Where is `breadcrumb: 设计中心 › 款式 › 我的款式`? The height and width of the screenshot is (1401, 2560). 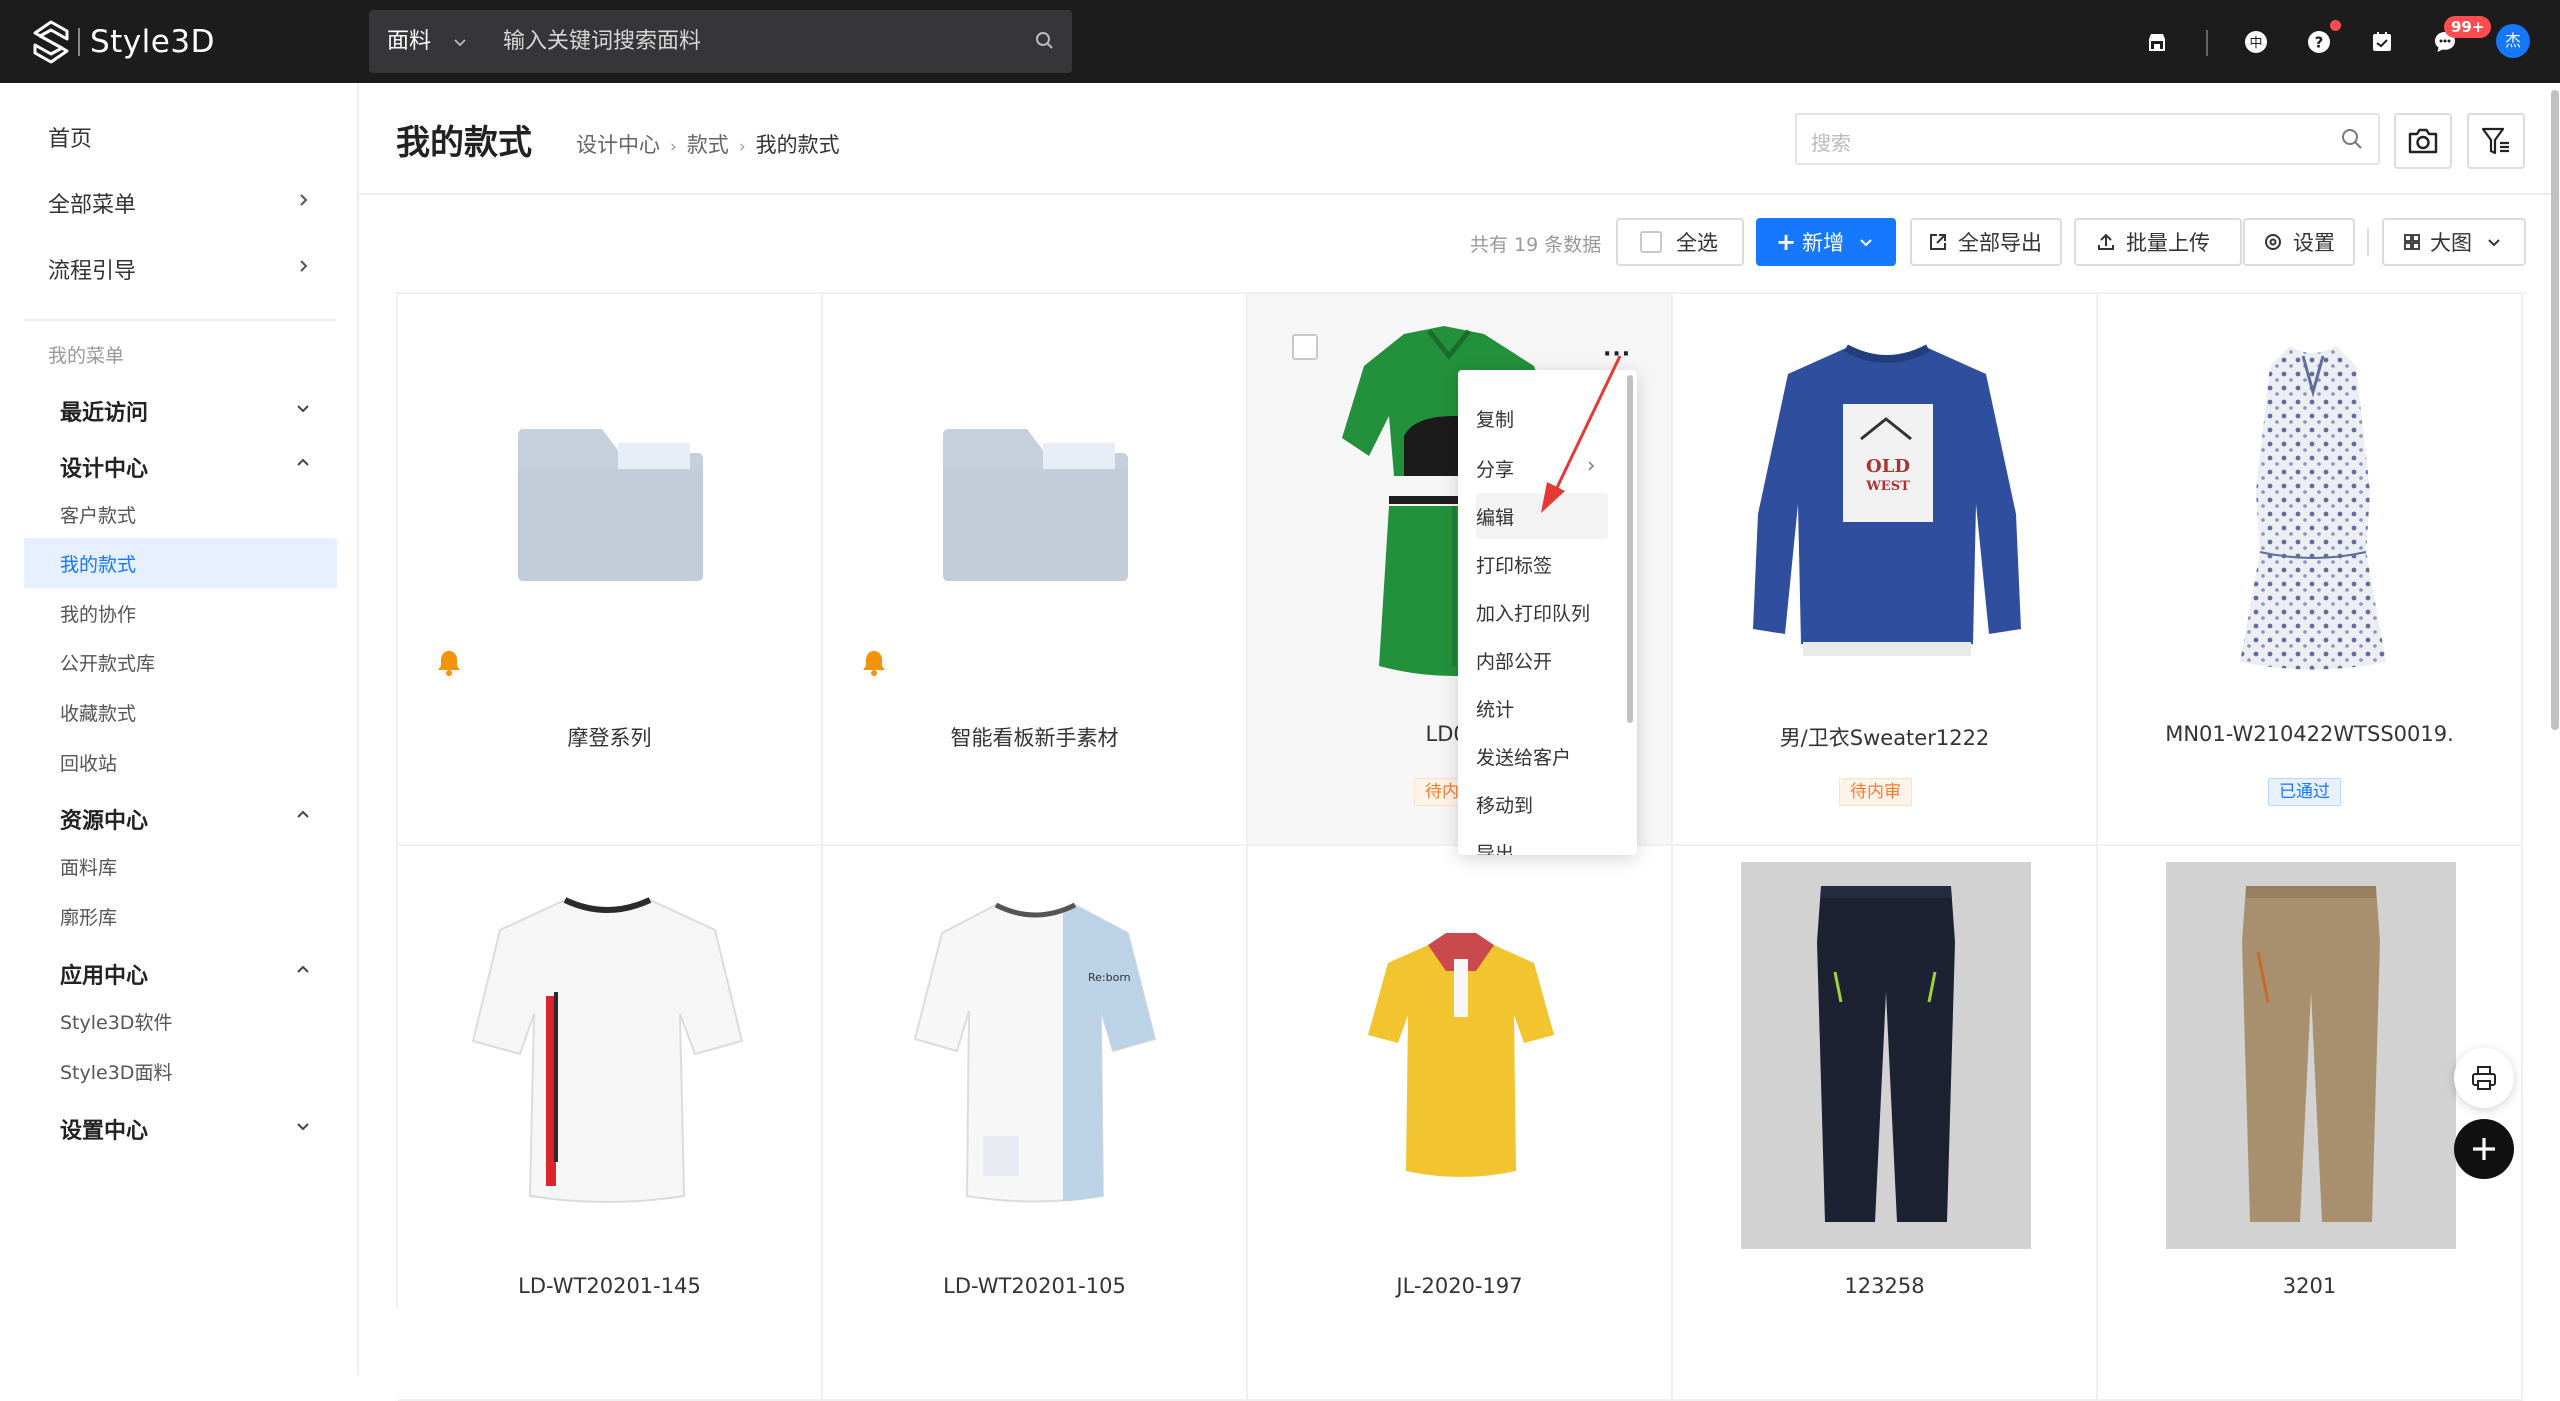
breadcrumb: 设计中心 › 款式 › 我的款式 is located at coordinates (708, 144).